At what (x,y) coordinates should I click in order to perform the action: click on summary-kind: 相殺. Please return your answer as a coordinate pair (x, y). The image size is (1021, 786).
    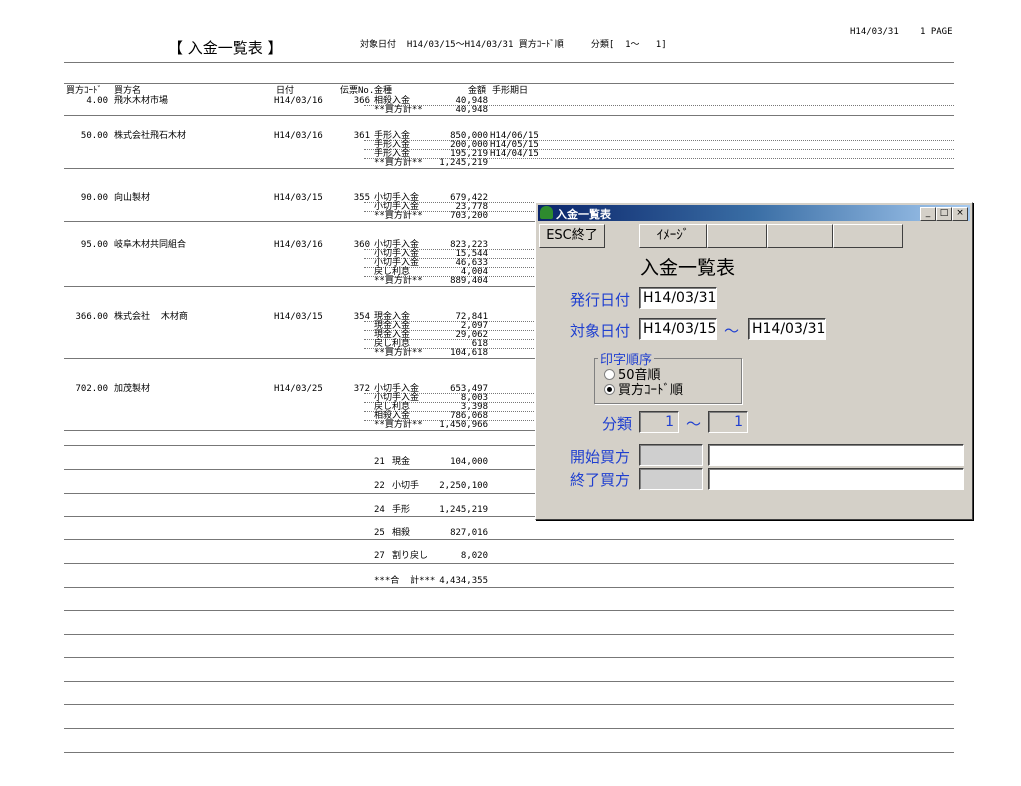
    Looking at the image, I should click on (401, 533).